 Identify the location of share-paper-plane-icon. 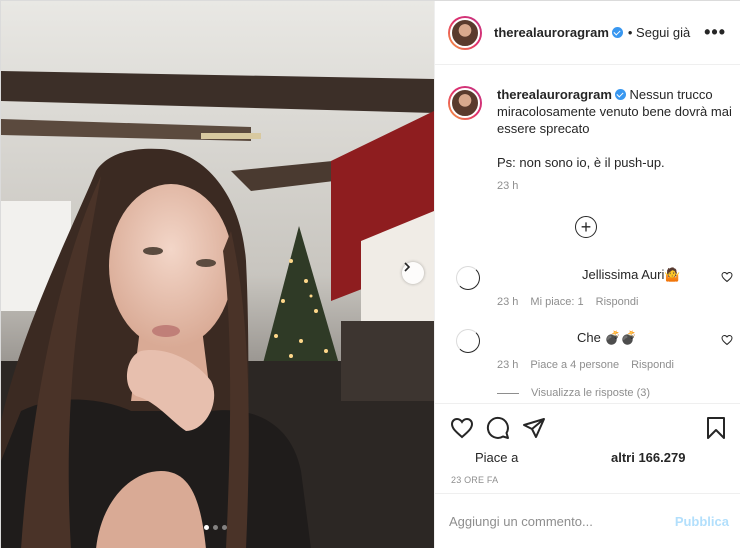
(534, 428).